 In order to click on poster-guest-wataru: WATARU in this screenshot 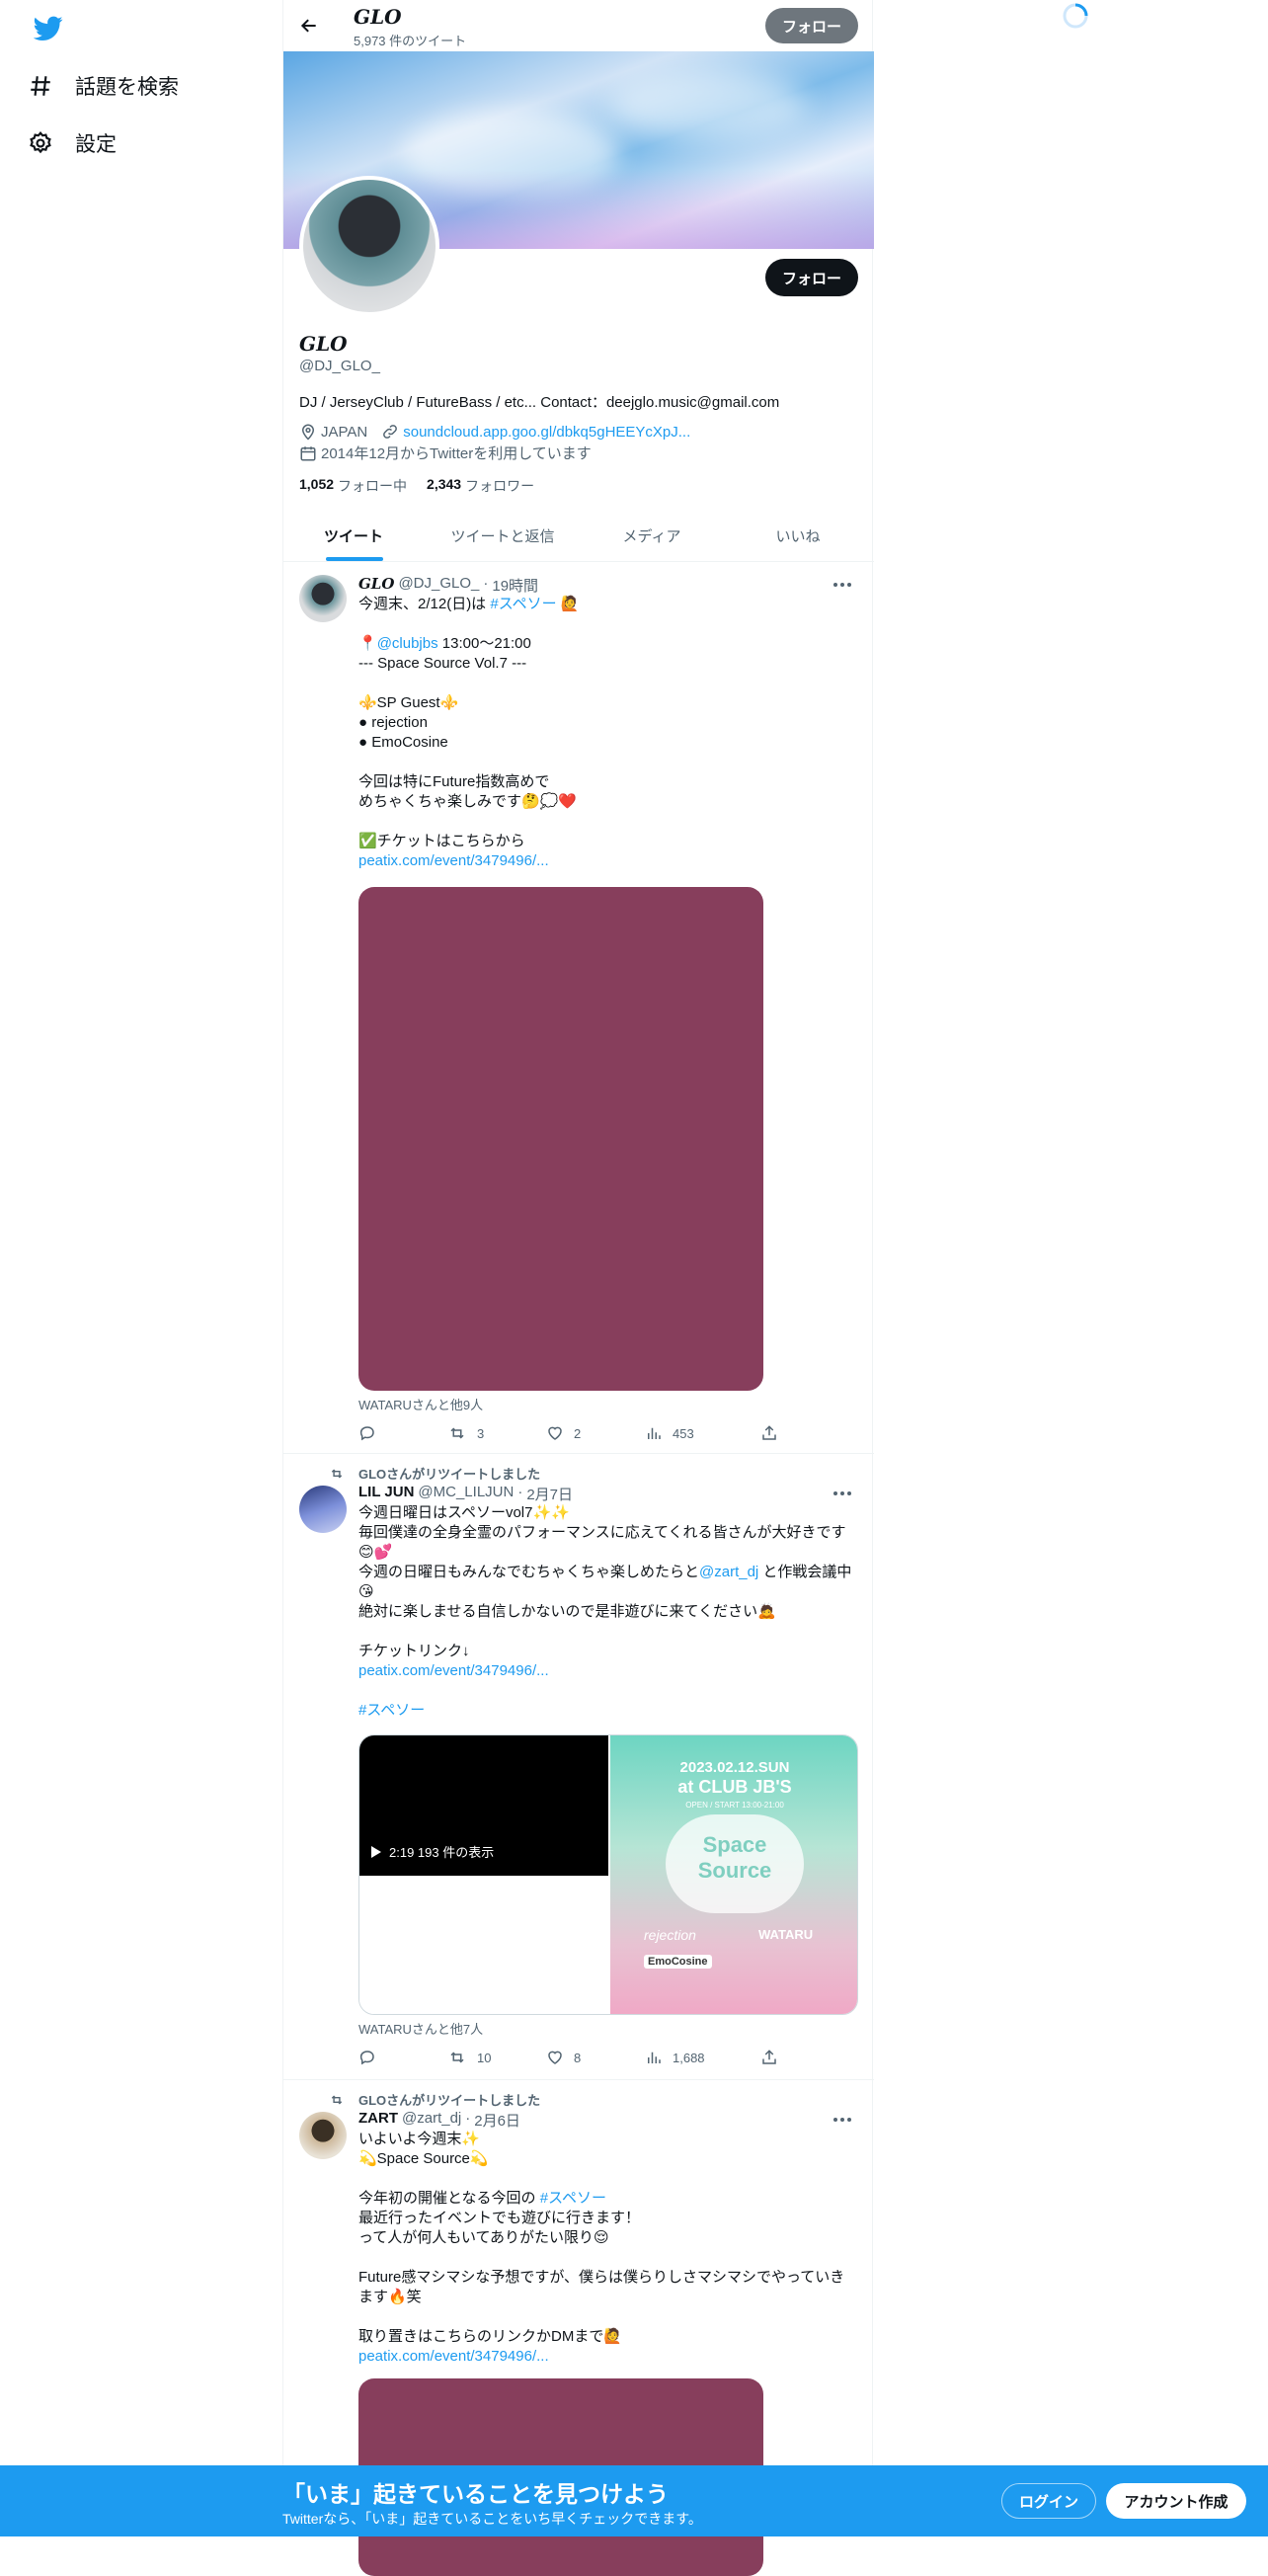, I will do `click(786, 1934)`.